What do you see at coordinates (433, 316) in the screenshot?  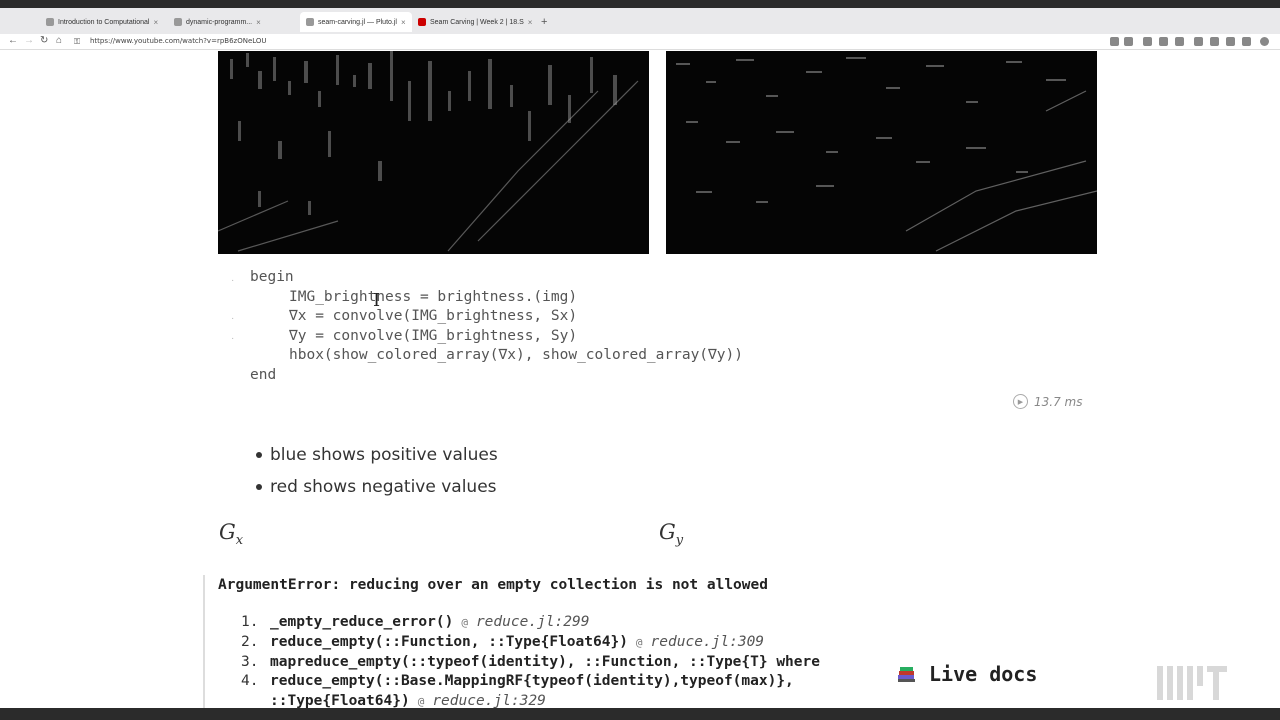 I see `code-line: ∇x = convolve(IMG_brightness, Sx)` at bounding box center [433, 316].